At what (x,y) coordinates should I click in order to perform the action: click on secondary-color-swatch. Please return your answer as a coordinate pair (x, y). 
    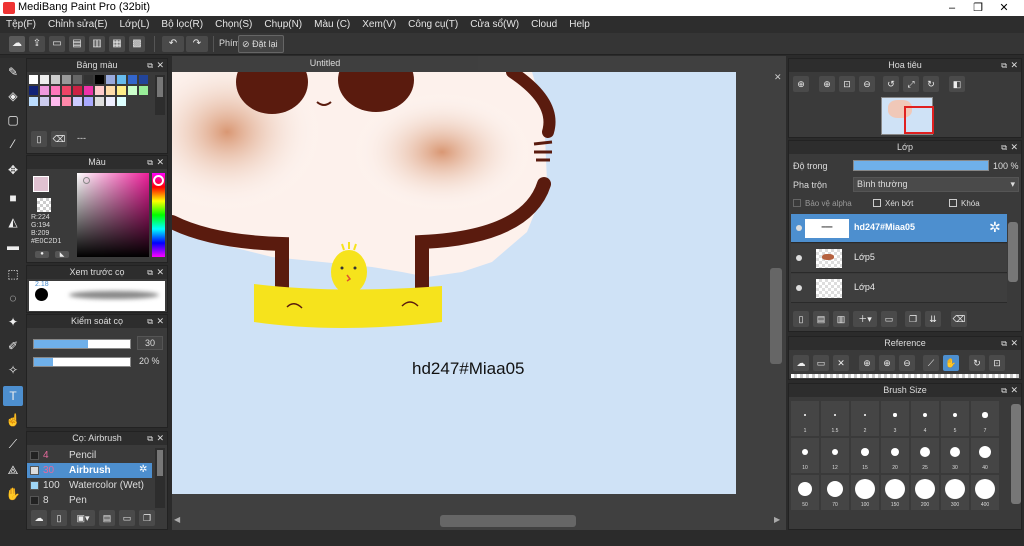
    Looking at the image, I should click on (44, 205).